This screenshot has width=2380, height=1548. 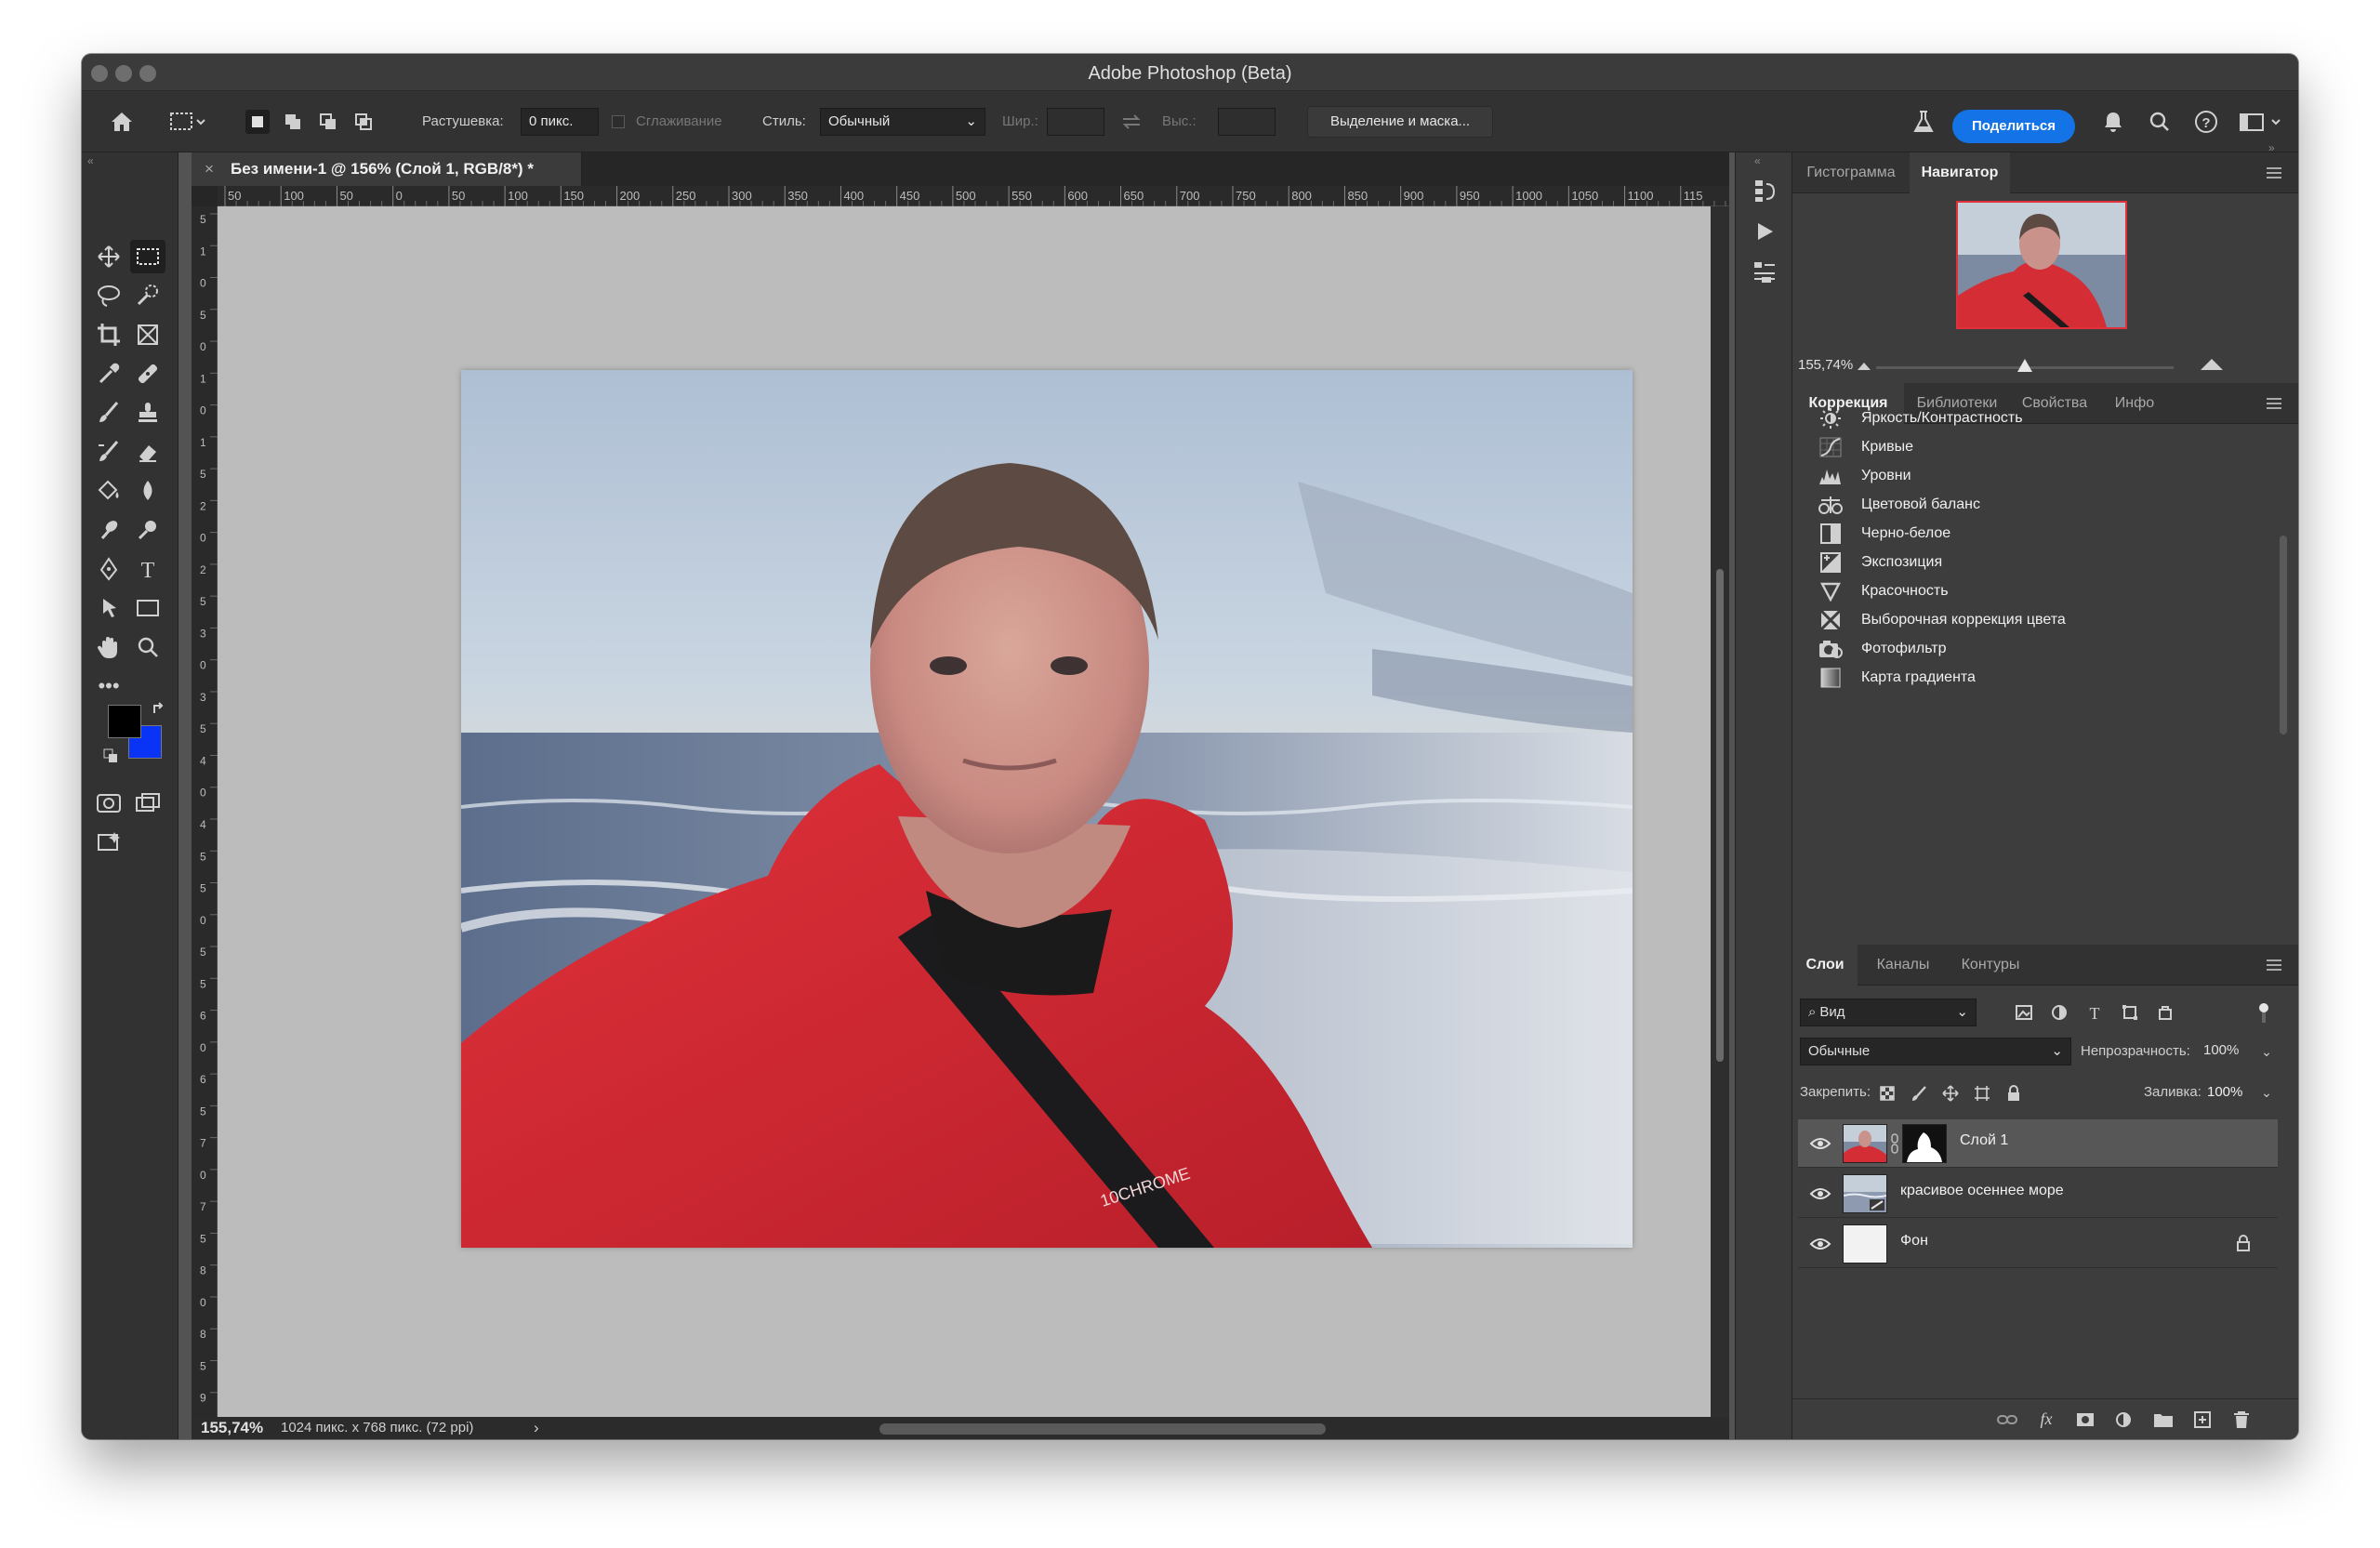 I want to click on layer-row-background: Фон, so click(x=2038, y=1244).